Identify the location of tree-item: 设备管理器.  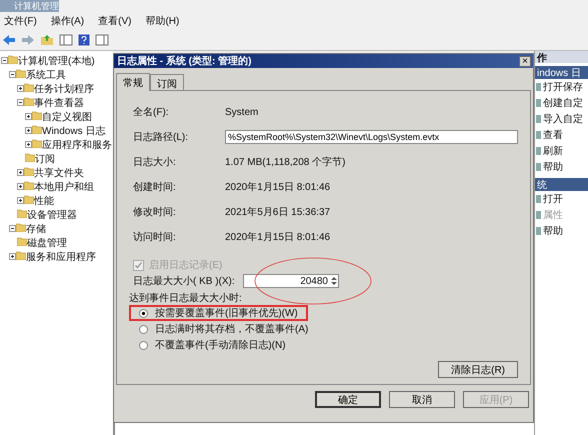
(52, 215).